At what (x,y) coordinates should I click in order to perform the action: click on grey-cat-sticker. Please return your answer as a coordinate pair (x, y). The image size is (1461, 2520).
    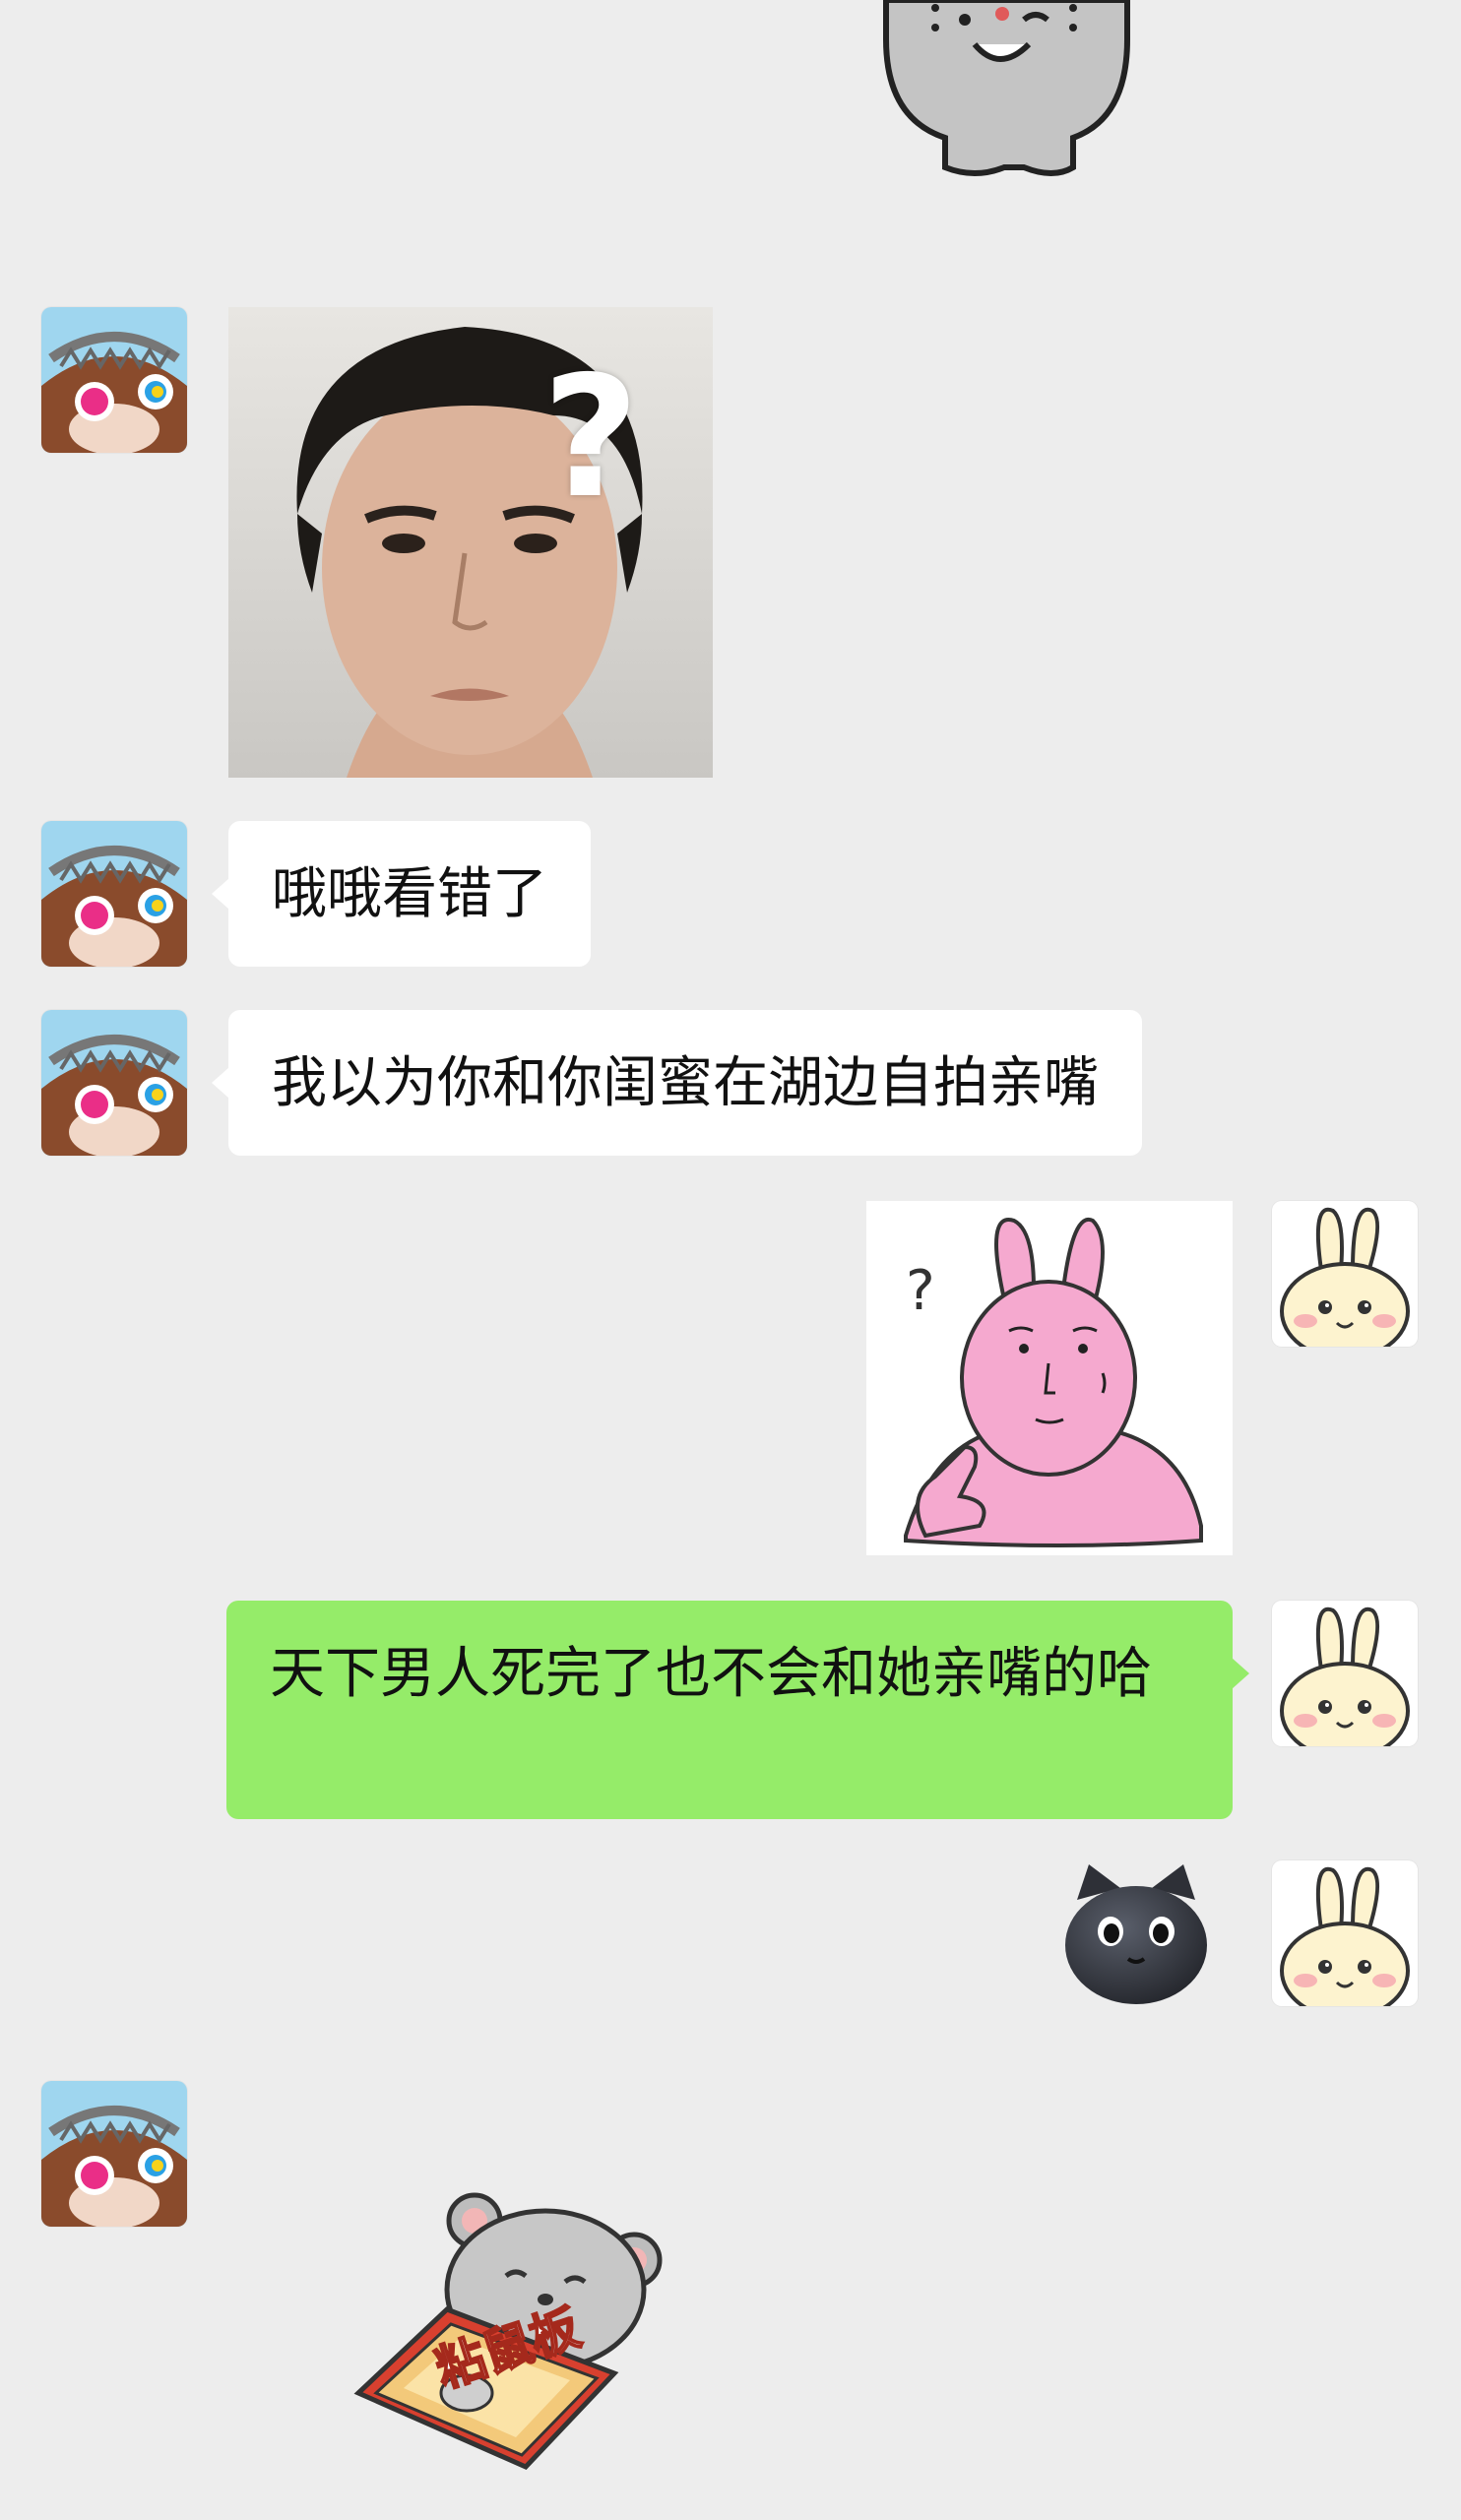
    Looking at the image, I should click on (1009, 93).